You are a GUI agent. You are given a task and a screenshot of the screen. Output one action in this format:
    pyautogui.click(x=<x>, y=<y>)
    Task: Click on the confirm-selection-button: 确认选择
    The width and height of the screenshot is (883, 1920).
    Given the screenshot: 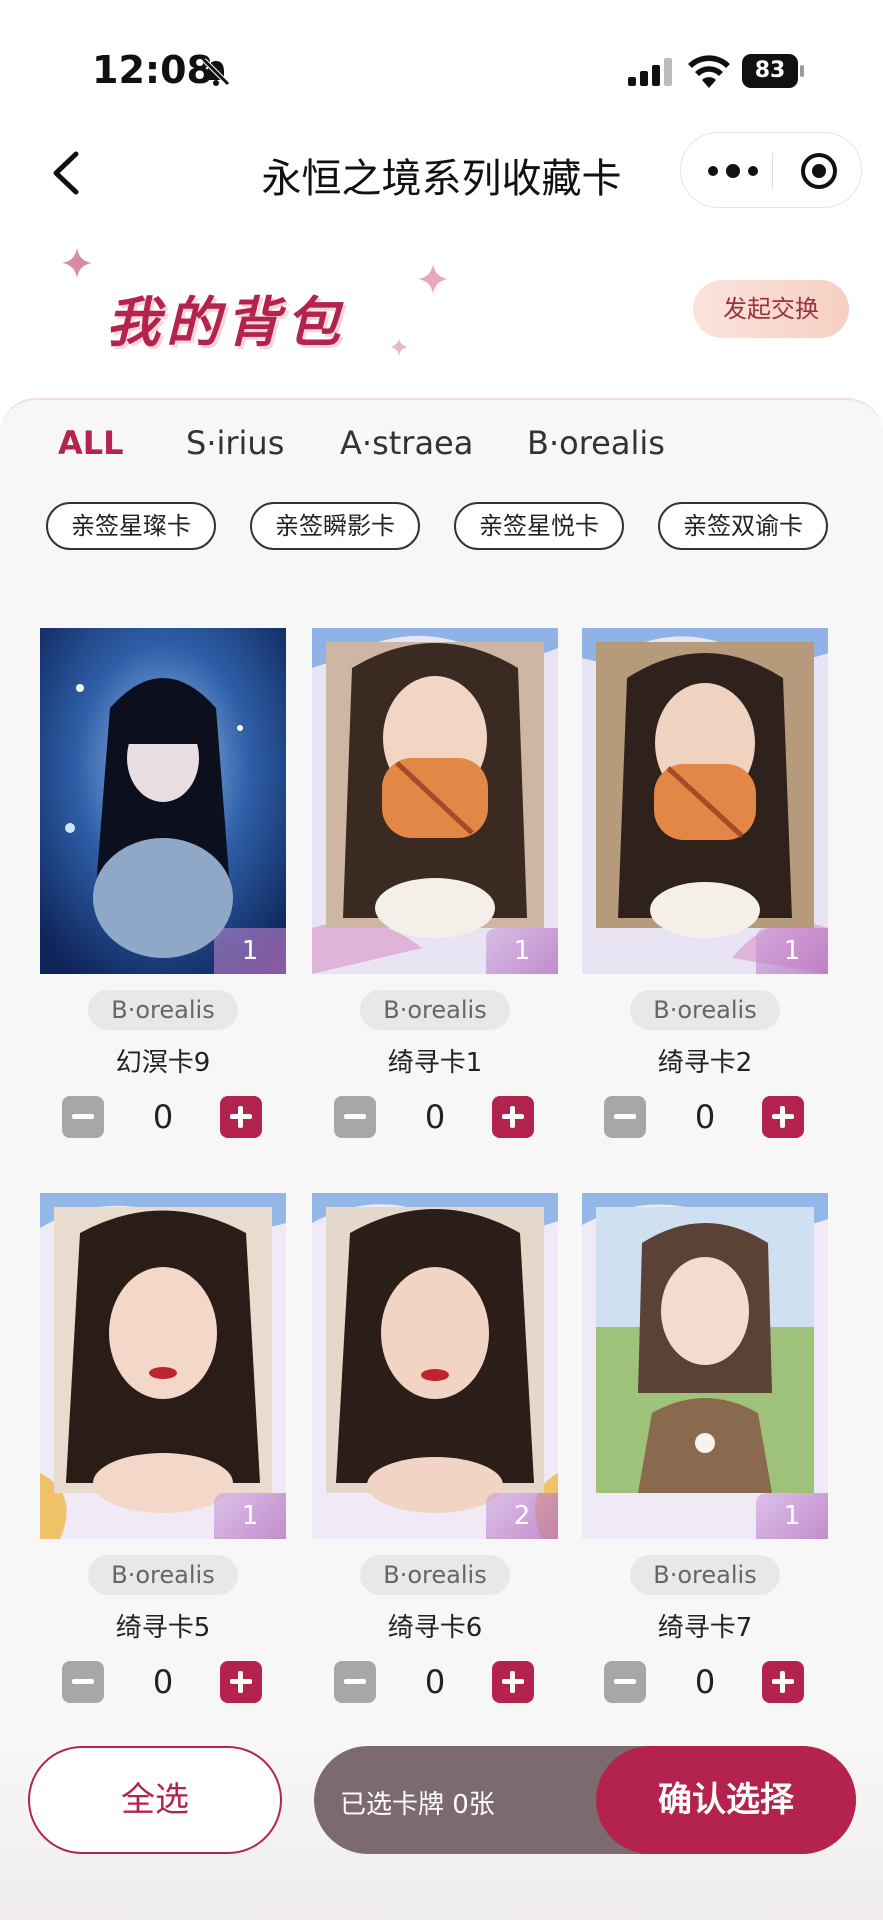 What is the action you would take?
    pyautogui.click(x=726, y=1800)
    